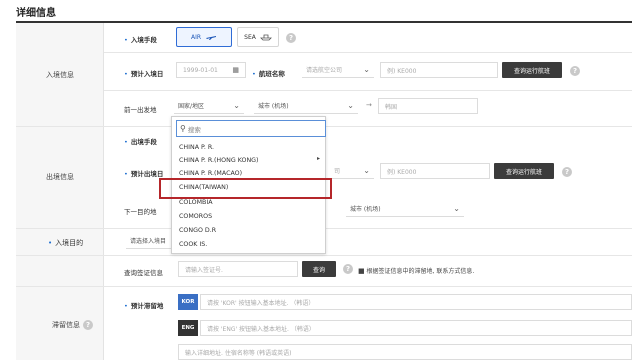 The width and height of the screenshot is (640, 360). Describe the element at coordinates (188, 328) in the screenshot. I see `eng-badge-button: ENG` at that location.